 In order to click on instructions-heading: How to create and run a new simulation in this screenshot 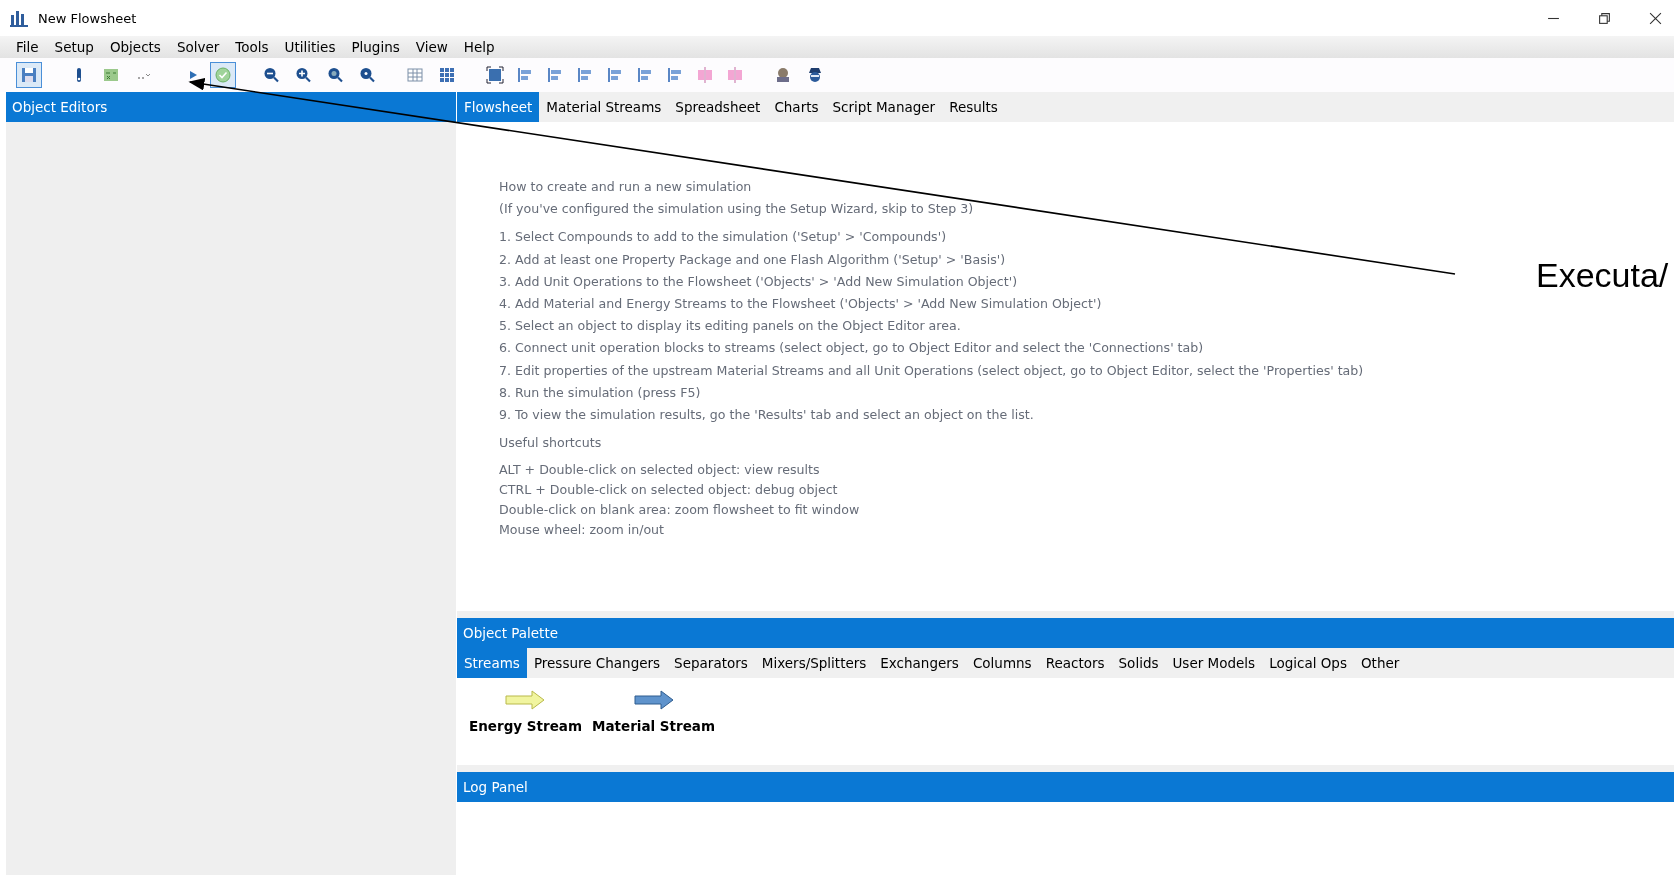, I will do `click(625, 187)`.